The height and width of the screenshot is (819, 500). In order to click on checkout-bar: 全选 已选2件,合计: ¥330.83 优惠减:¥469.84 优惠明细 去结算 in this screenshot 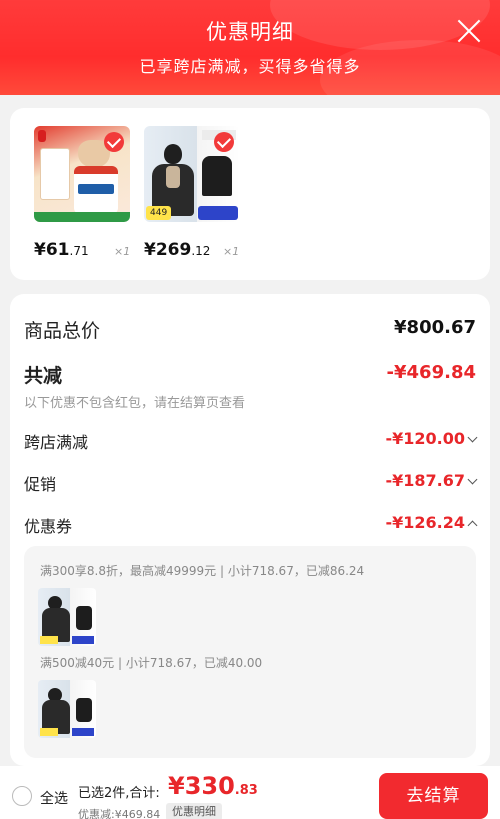, I will do `click(250, 792)`.